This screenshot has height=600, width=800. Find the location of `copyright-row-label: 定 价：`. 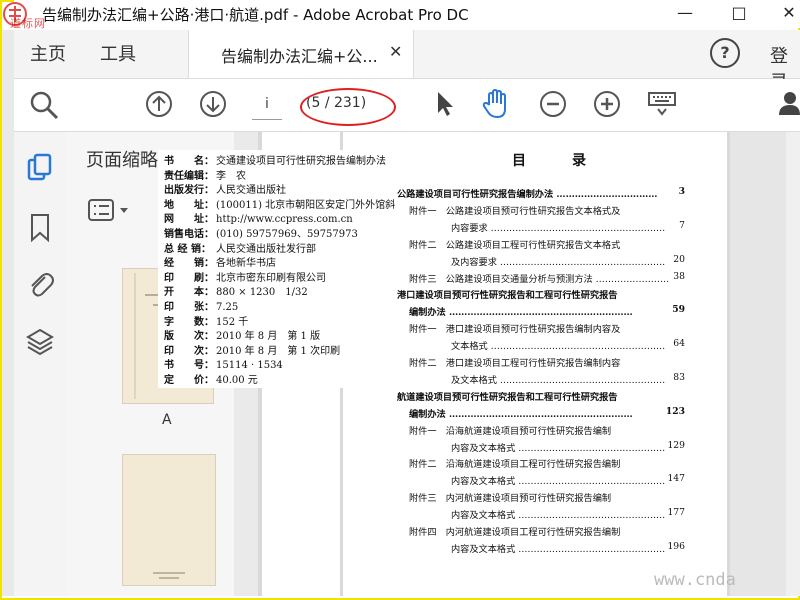

copyright-row-label: 定 价： is located at coordinates (189, 380).